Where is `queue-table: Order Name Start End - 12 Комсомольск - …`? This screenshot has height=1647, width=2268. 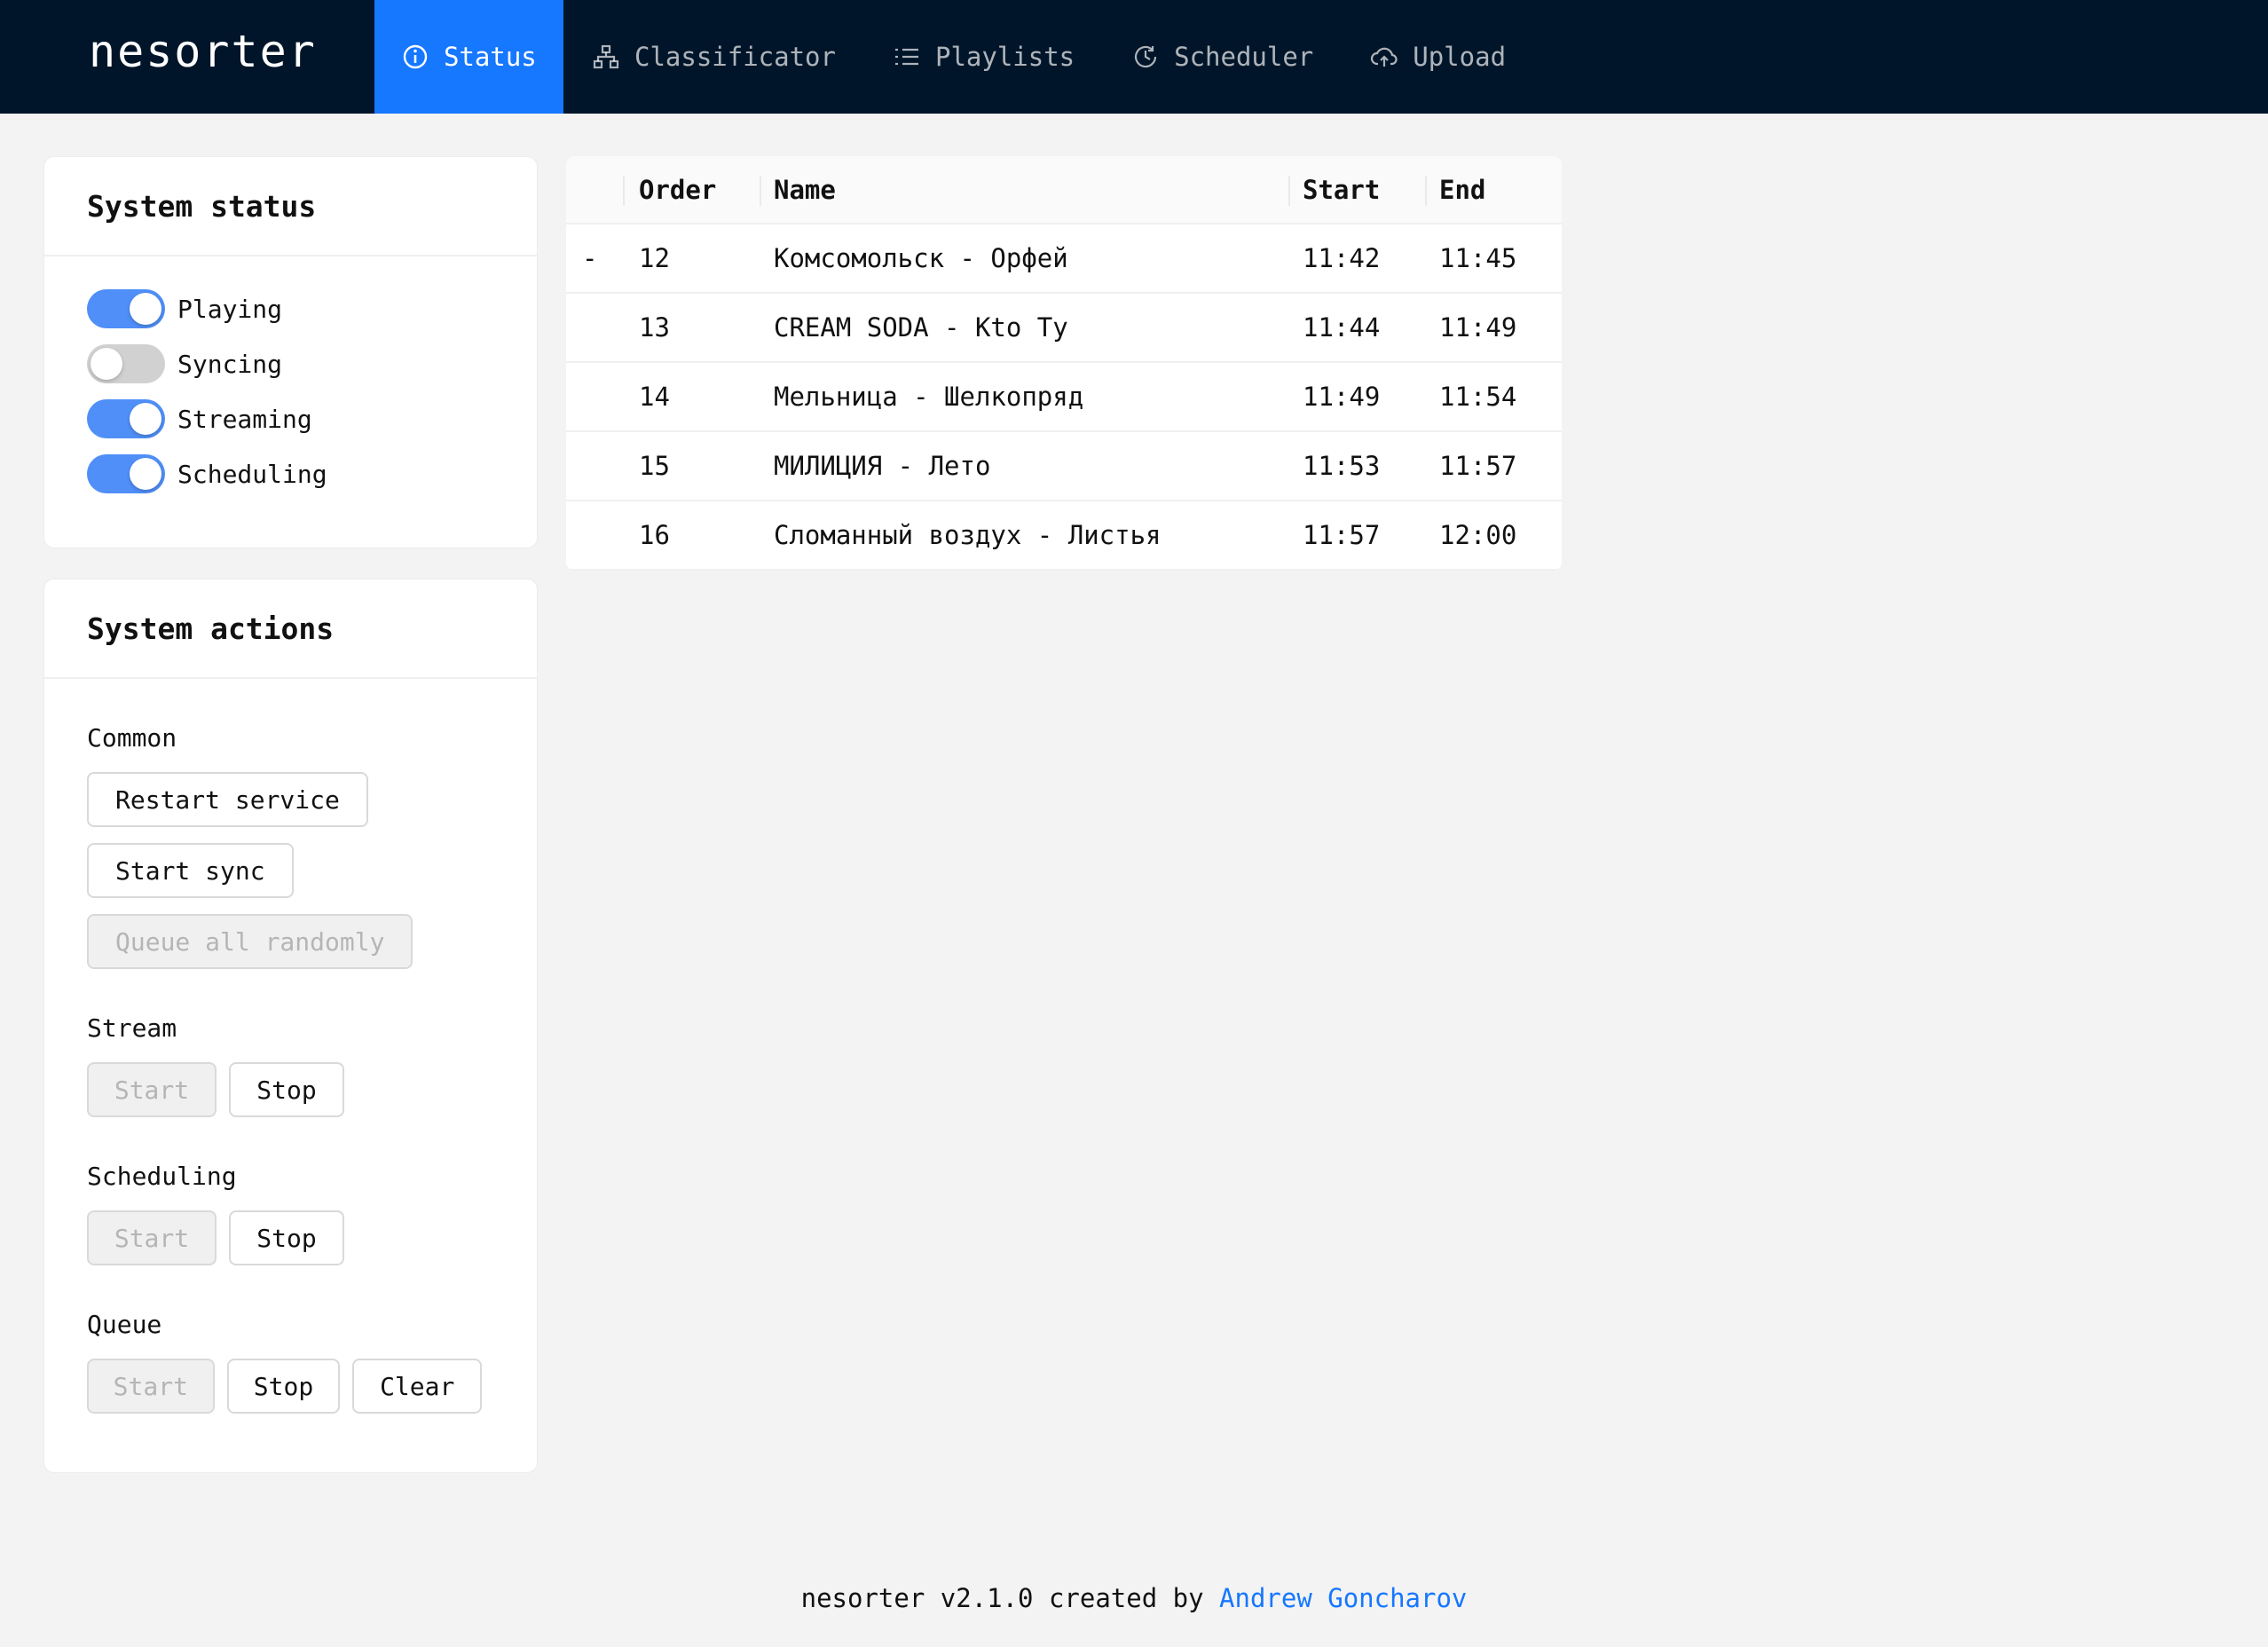
queue-table: Order Name Start End - 12 Комсомольск - … is located at coordinates (1064, 363).